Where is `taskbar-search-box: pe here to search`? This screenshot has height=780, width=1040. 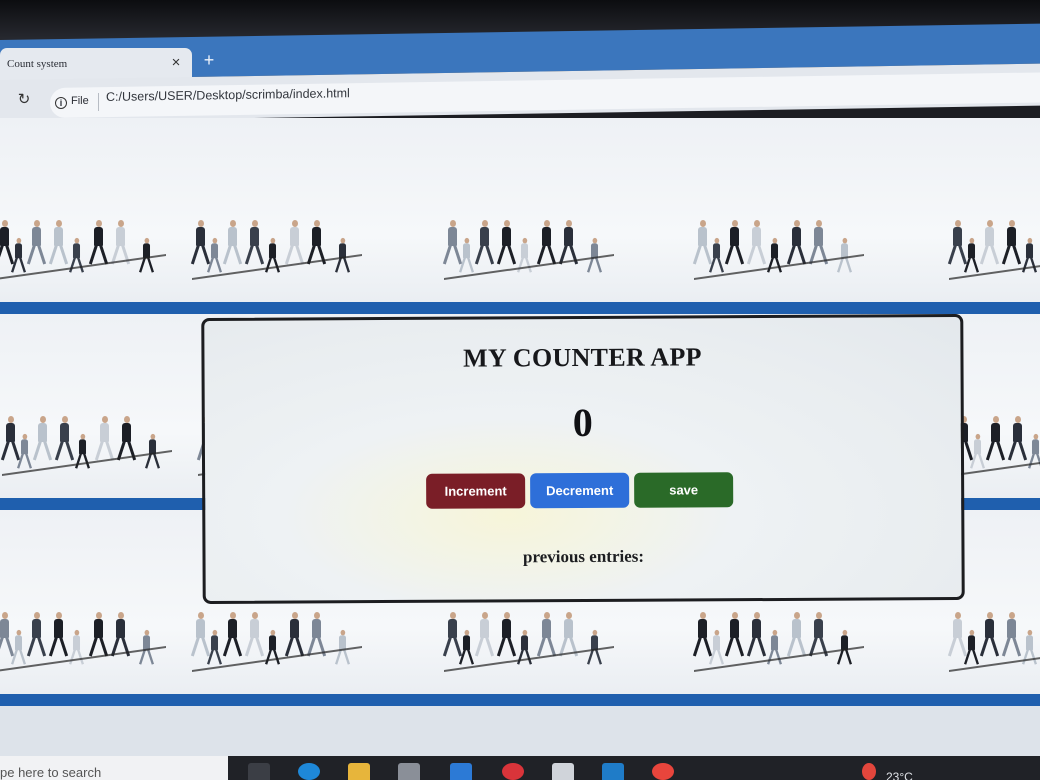
taskbar-search-box: pe here to search is located at coordinates (114, 768).